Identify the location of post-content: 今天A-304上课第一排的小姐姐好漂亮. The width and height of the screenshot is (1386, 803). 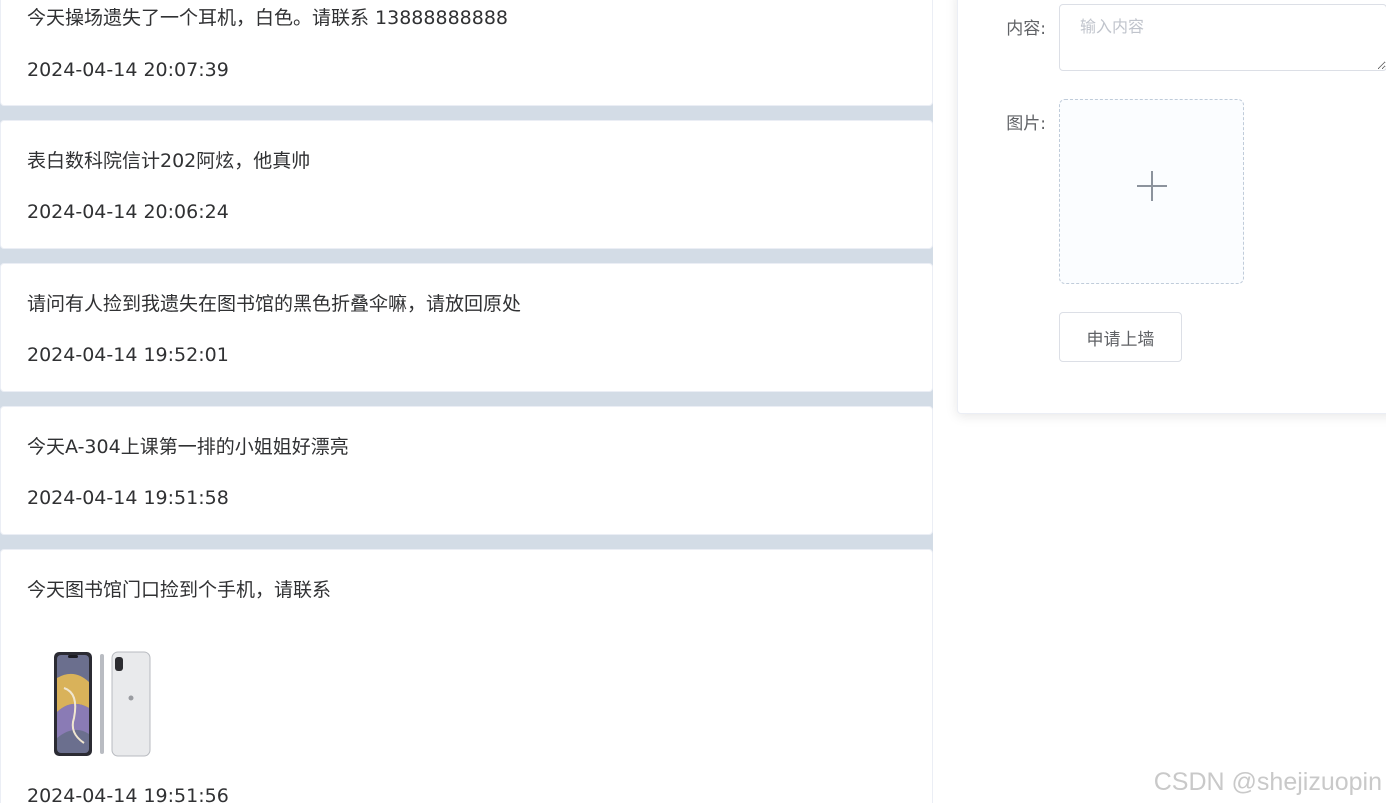
(188, 447).